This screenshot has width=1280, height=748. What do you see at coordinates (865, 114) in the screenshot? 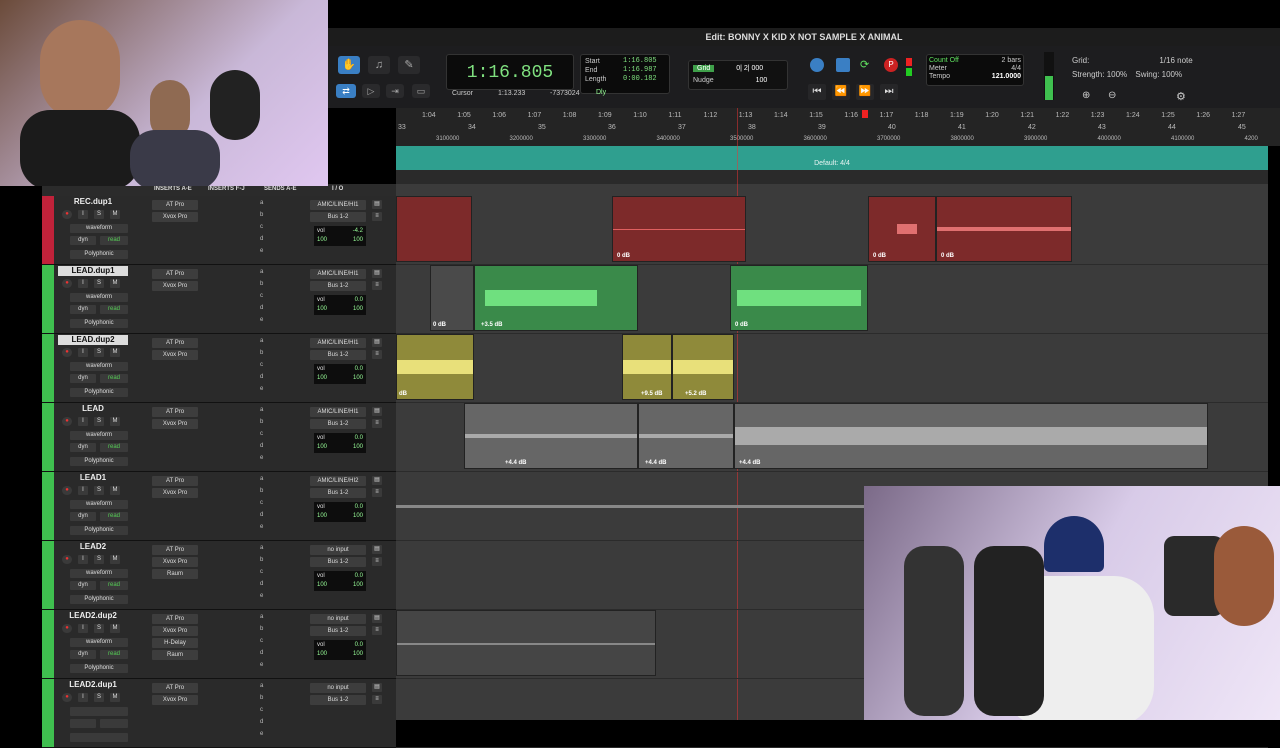
I see `playhead-marker` at bounding box center [865, 114].